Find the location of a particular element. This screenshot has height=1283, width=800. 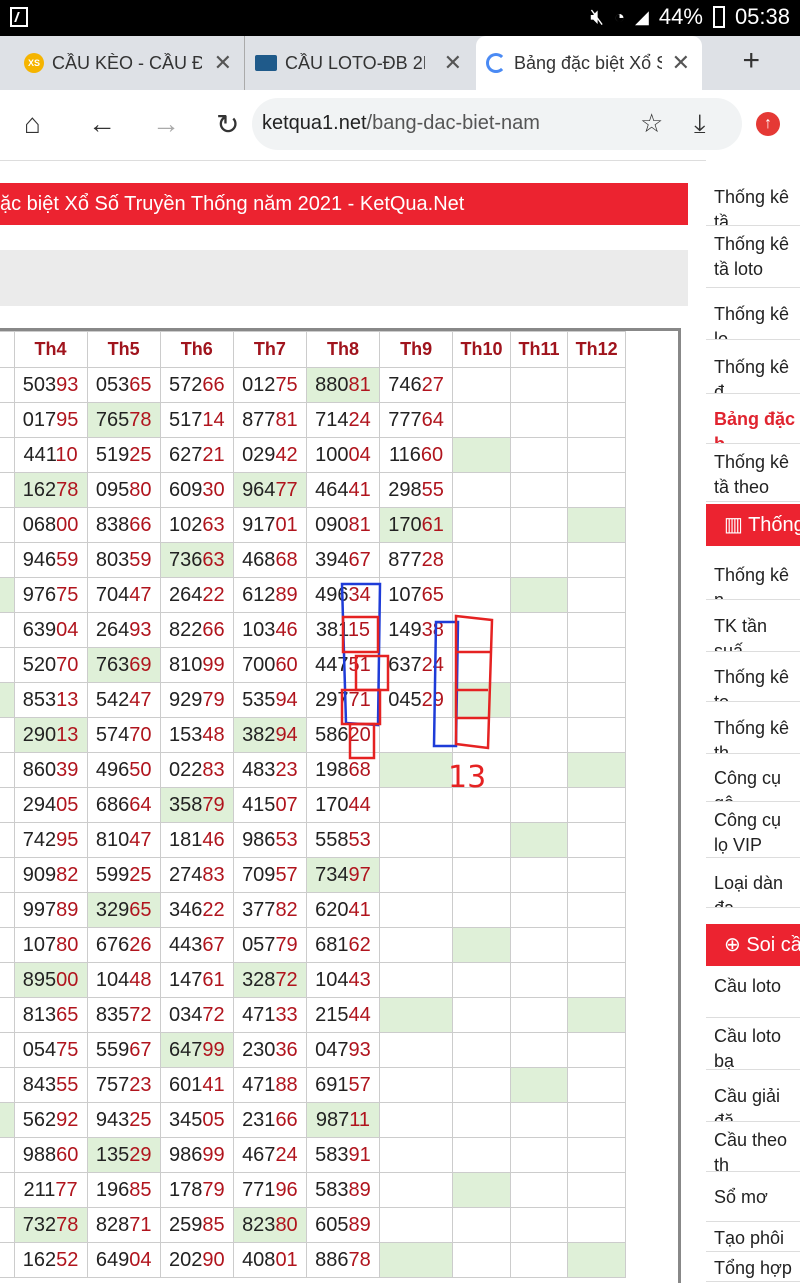

sidebar-item: Thống kê n is located at coordinates (753, 575).